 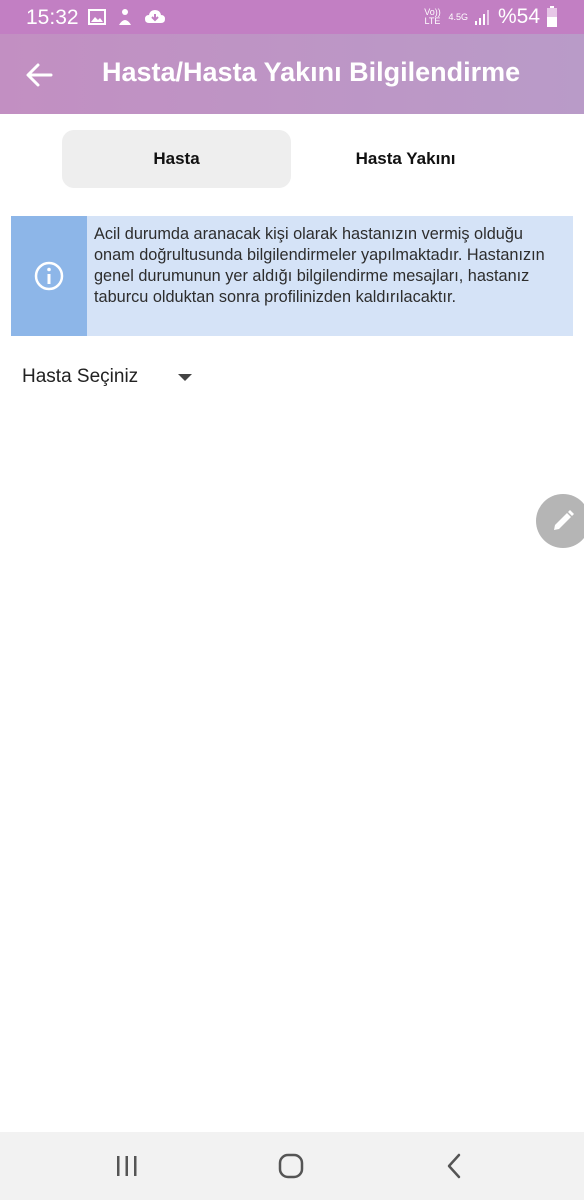 I want to click on home-button, so click(x=291, y=1166).